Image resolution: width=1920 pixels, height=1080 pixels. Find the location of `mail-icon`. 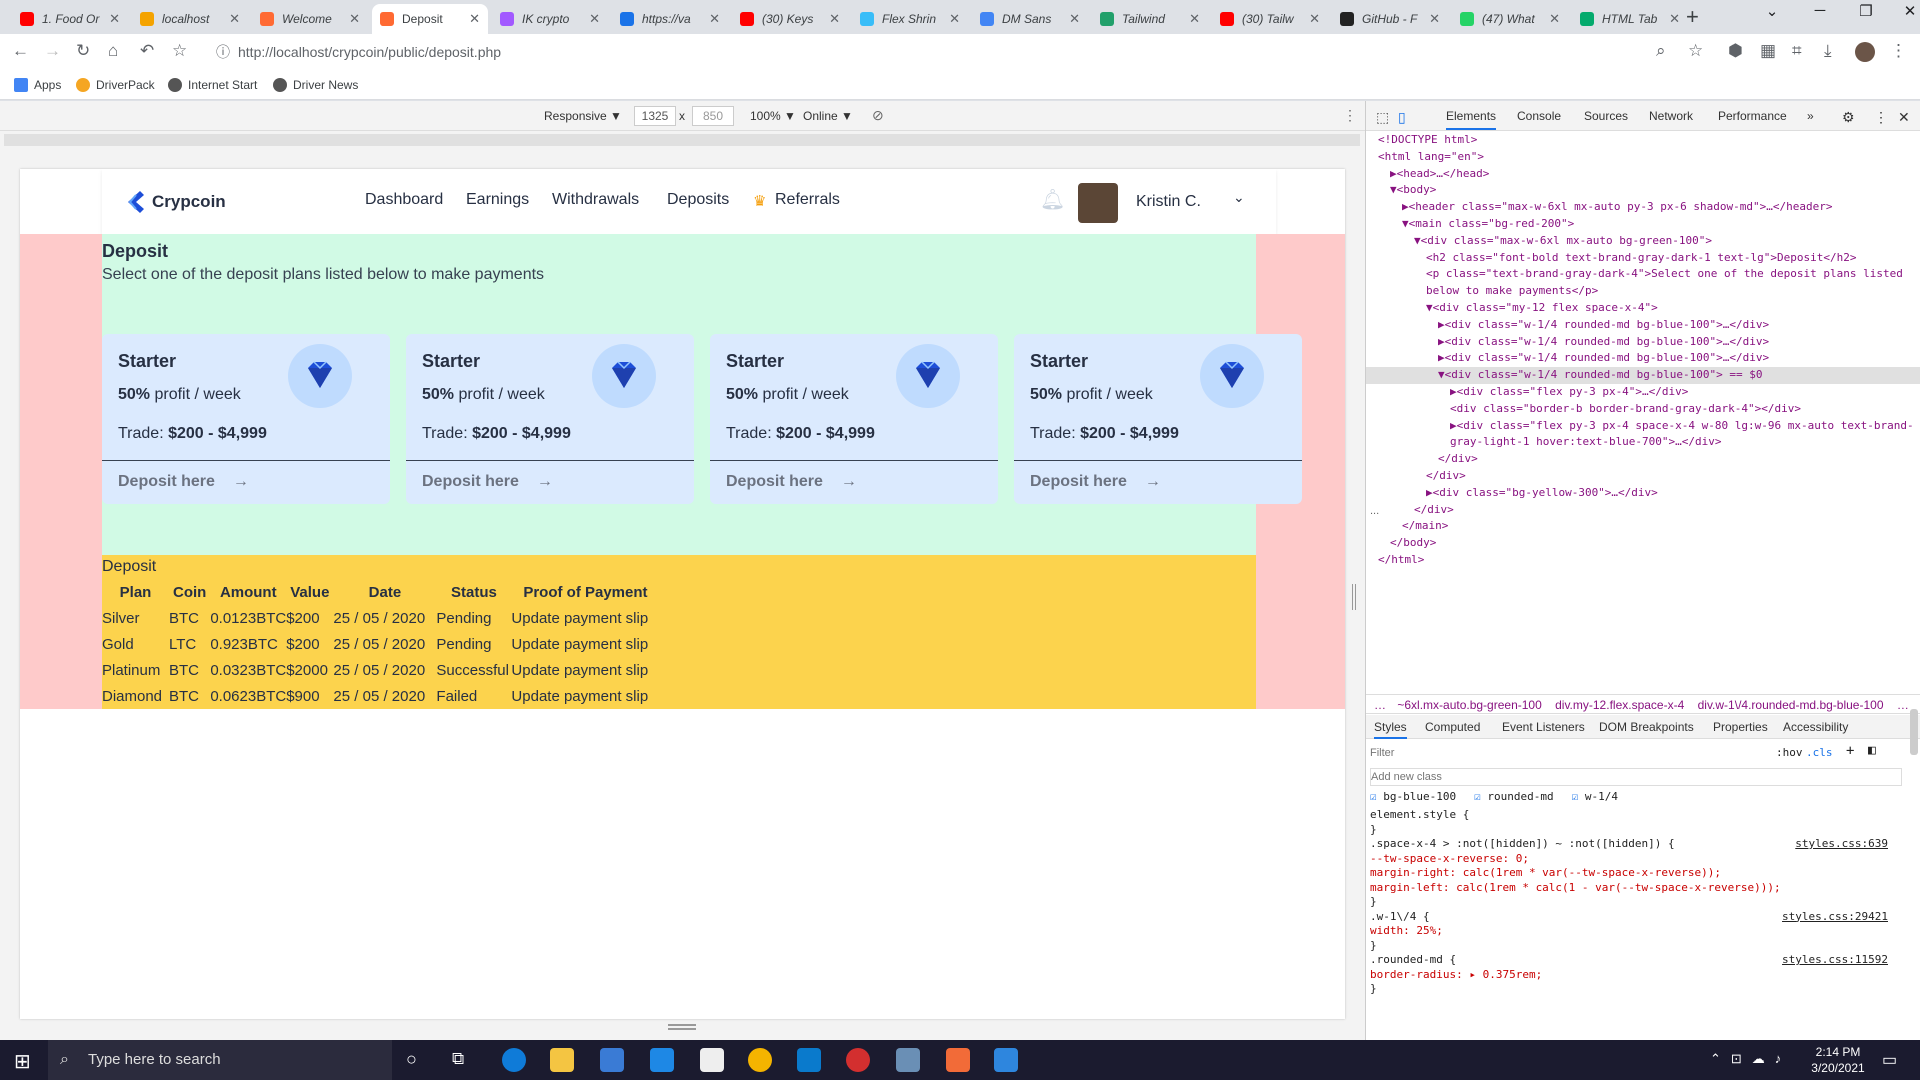

mail-icon is located at coordinates (662, 1060).